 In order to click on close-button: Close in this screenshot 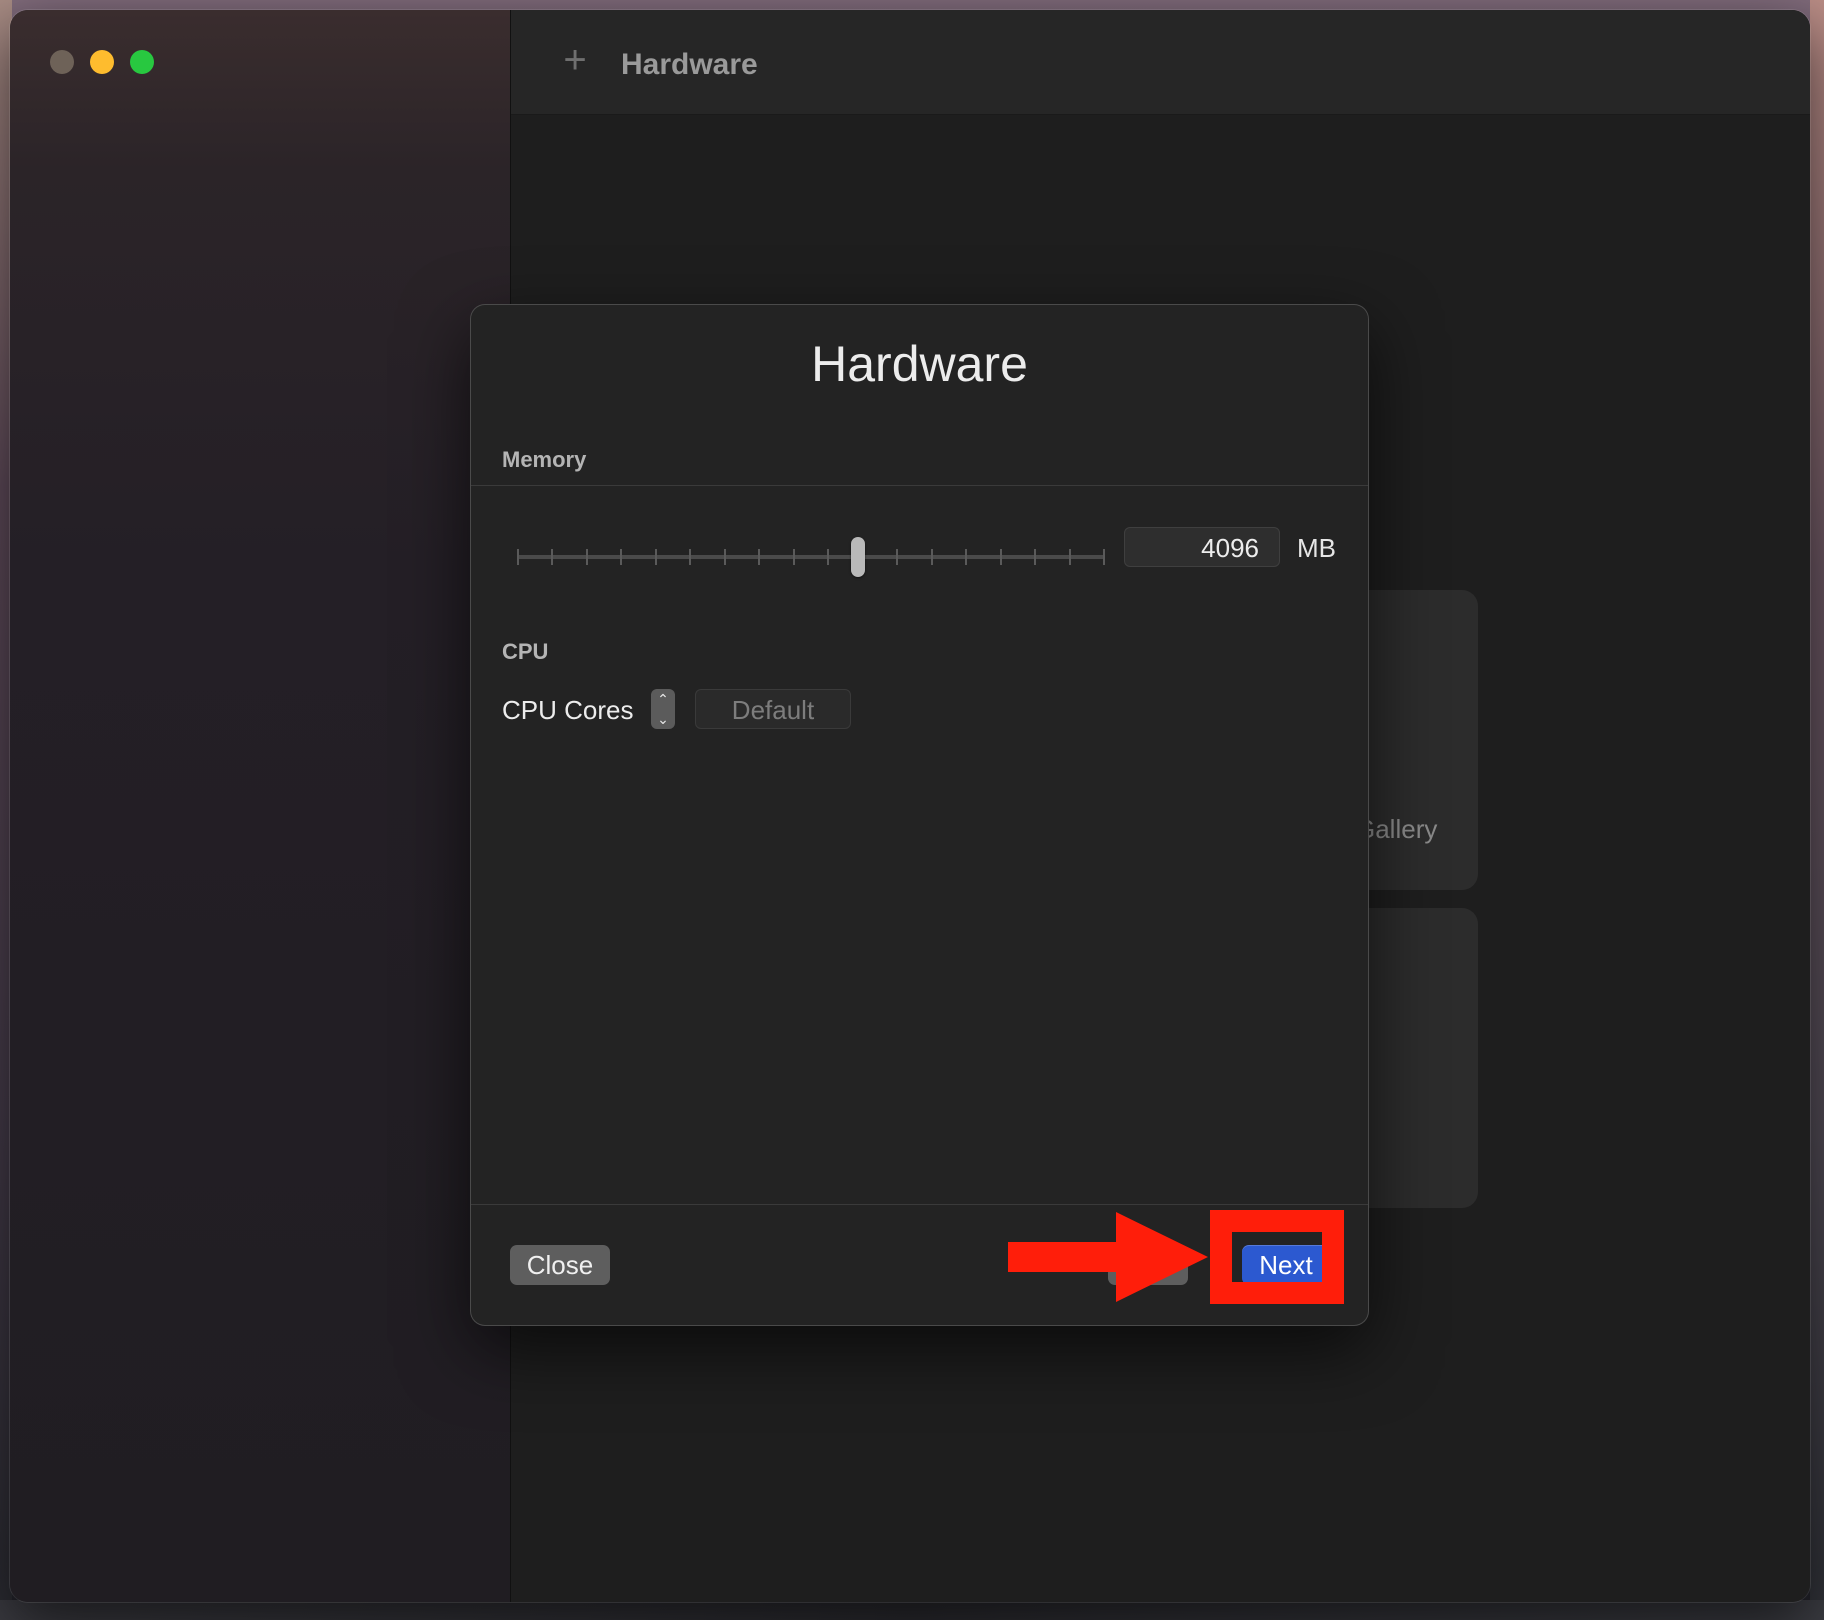, I will do `click(560, 1265)`.